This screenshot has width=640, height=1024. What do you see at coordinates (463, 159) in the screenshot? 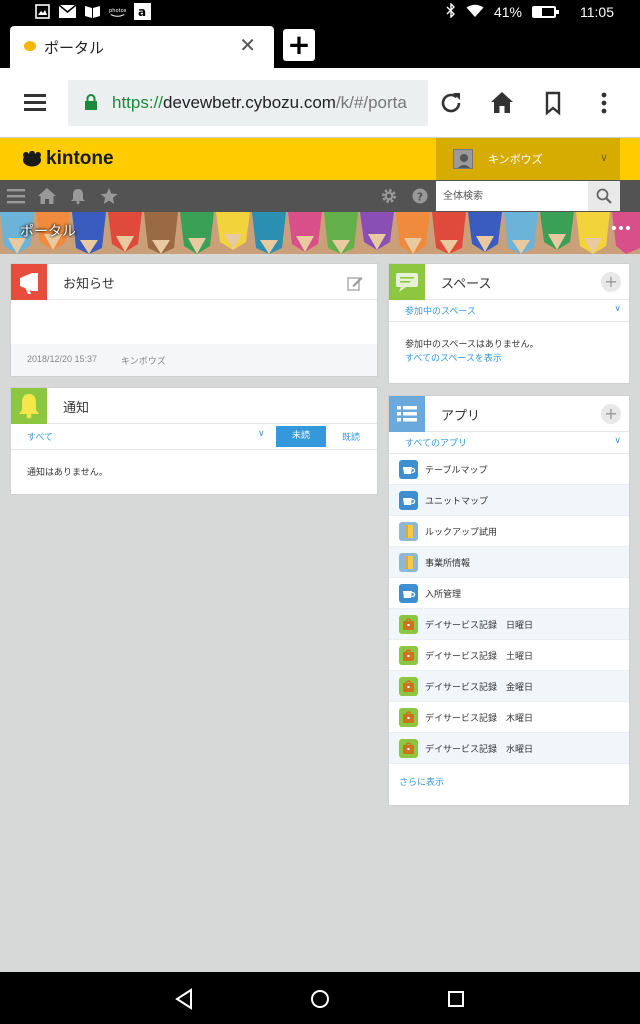
I see `avatar` at bounding box center [463, 159].